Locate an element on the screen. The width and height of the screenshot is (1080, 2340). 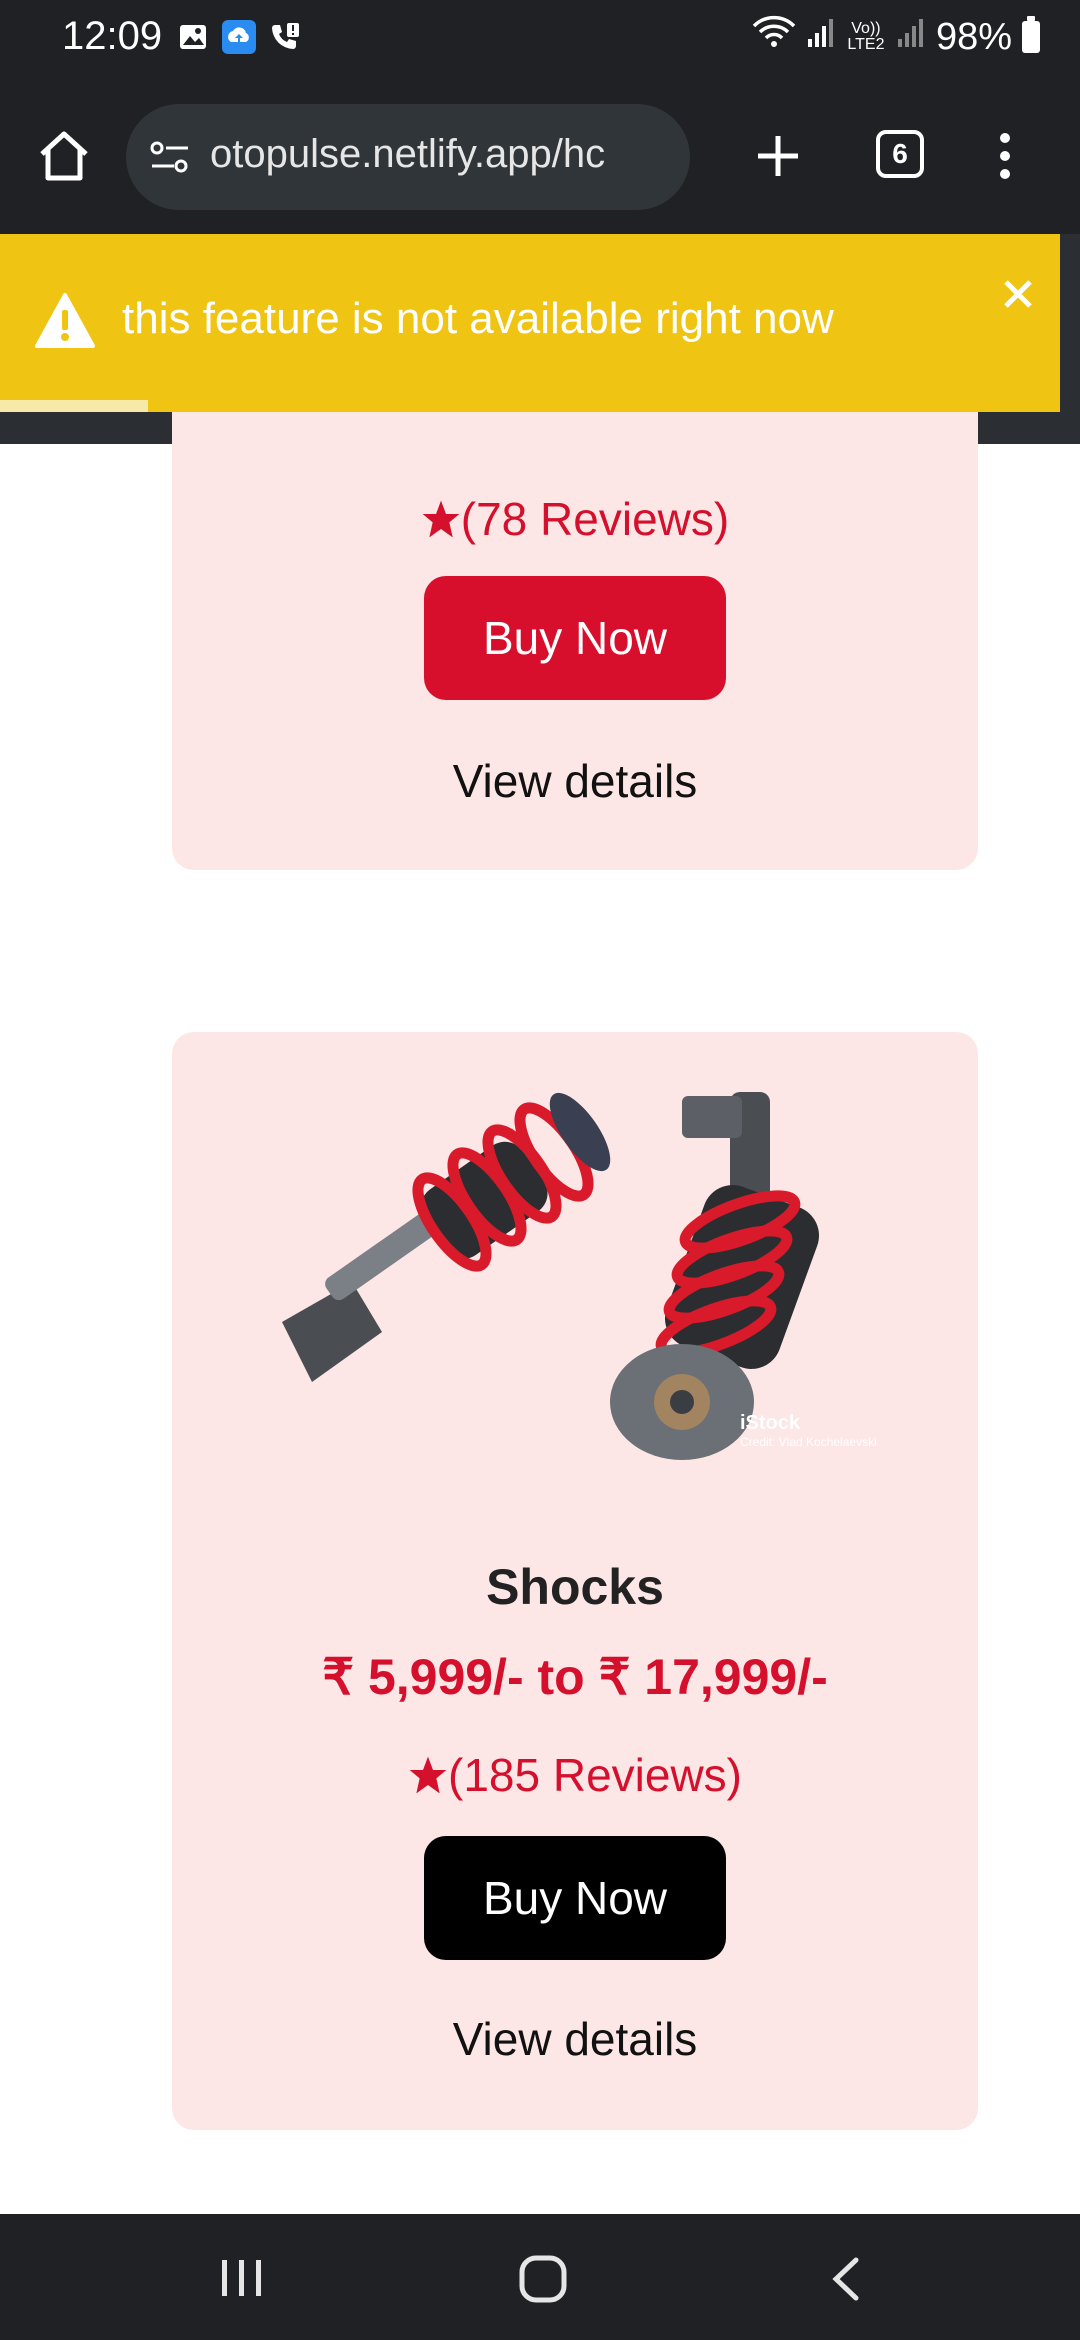
site-settings-icon is located at coordinates (170, 158).